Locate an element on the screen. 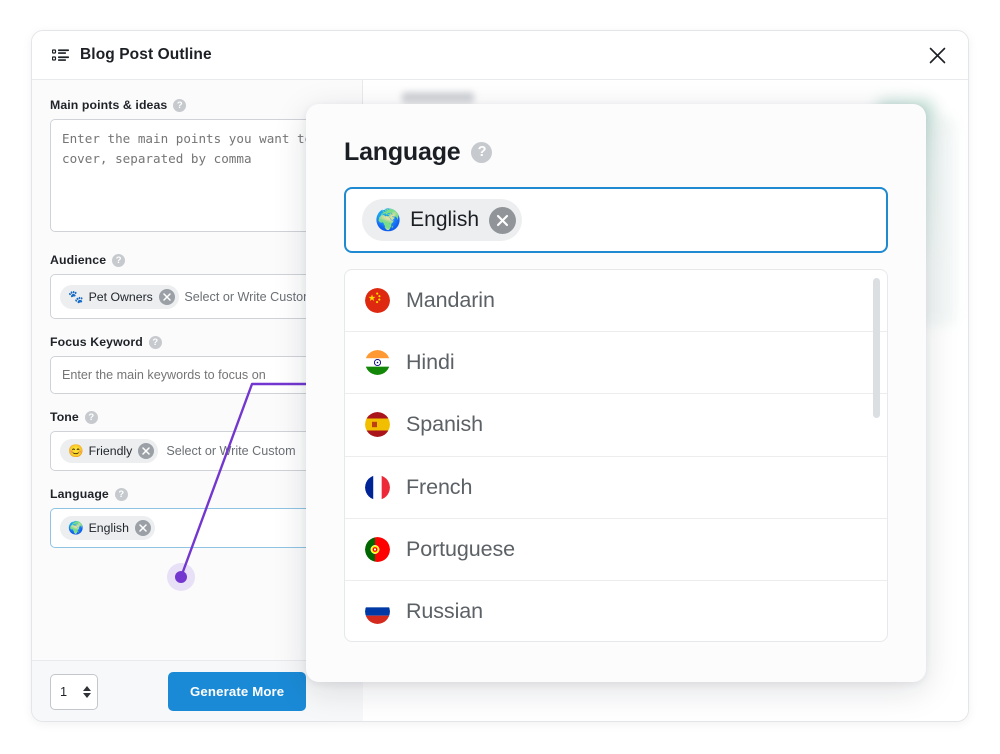 This screenshot has height=754, width=1000. modal-title: Blog Post Outline is located at coordinates (146, 54).